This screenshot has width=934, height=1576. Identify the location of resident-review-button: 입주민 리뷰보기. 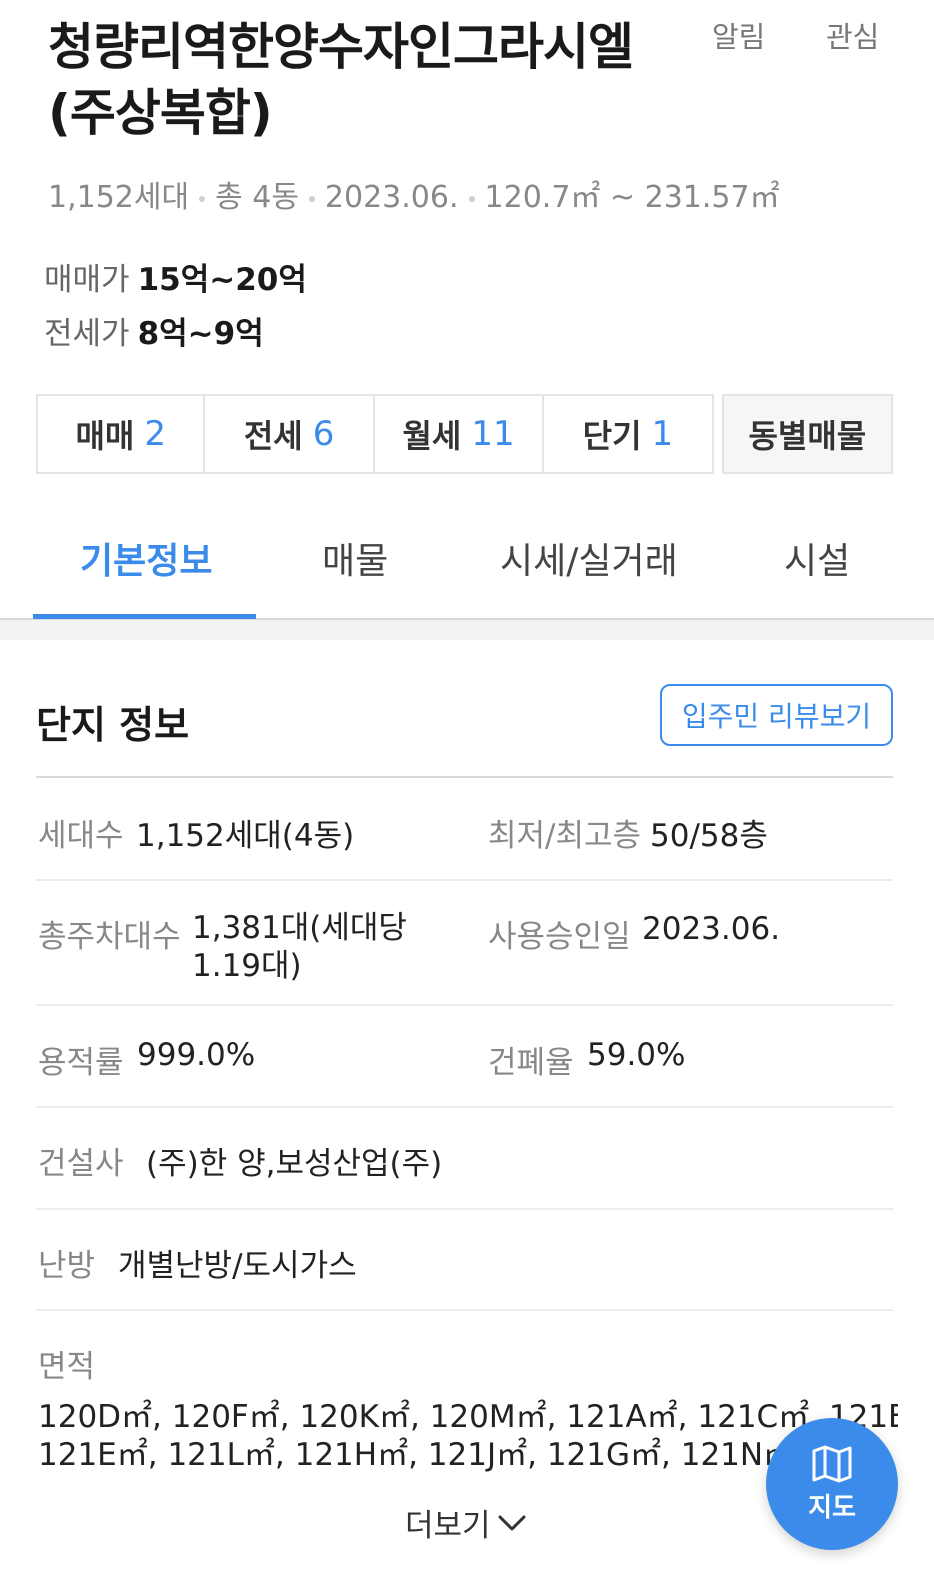
(776, 715).